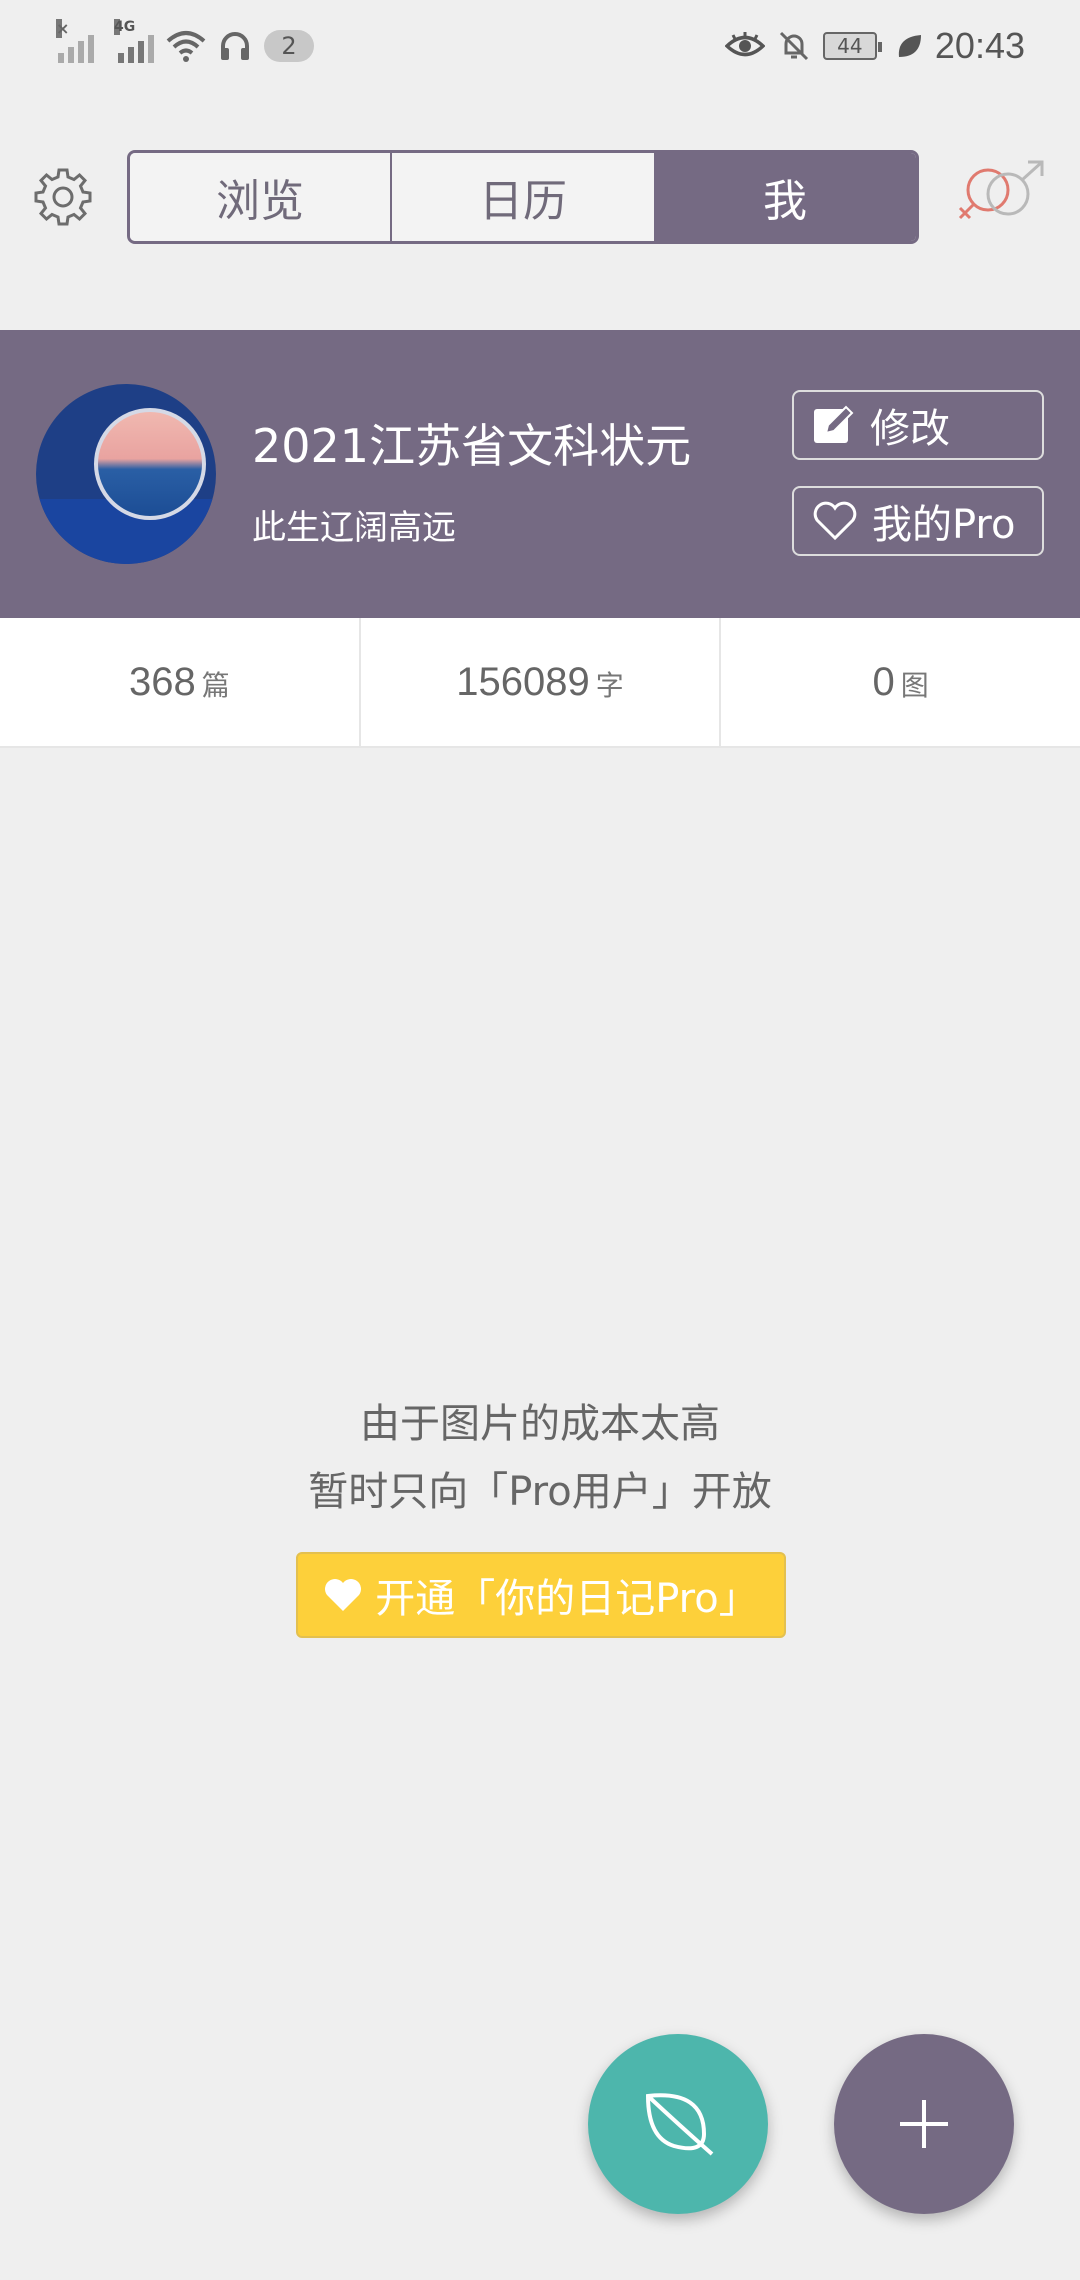  Describe the element at coordinates (944, 525) in the screenshot. I see `my-pro-label: 我的Pro` at that location.